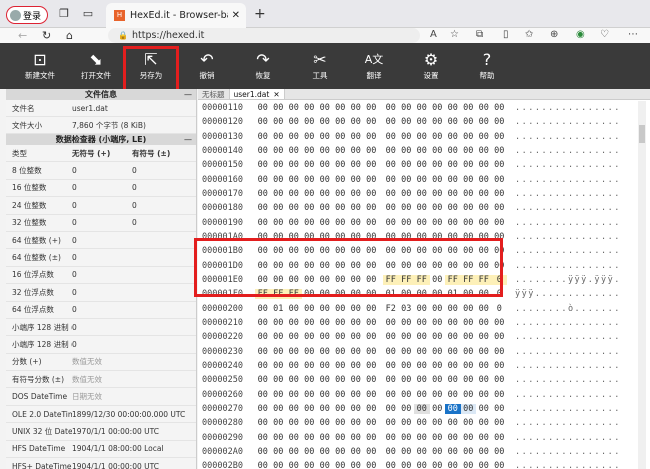  What do you see at coordinates (101, 139) in the screenshot?
I see `data-inspector-header: 数据检查器 (小端序, LE) —` at bounding box center [101, 139].